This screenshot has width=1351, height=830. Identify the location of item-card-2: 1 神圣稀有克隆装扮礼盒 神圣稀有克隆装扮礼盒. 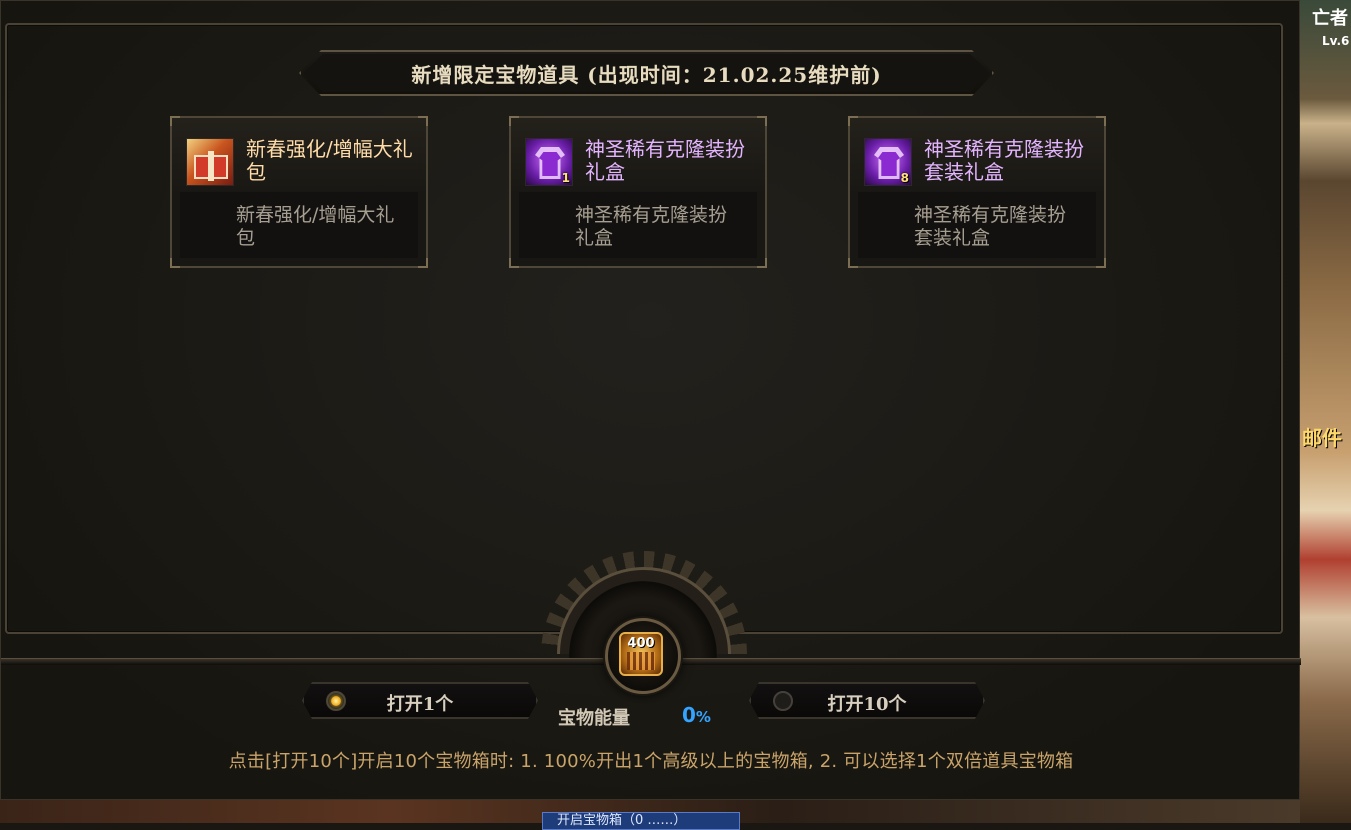
(638, 192).